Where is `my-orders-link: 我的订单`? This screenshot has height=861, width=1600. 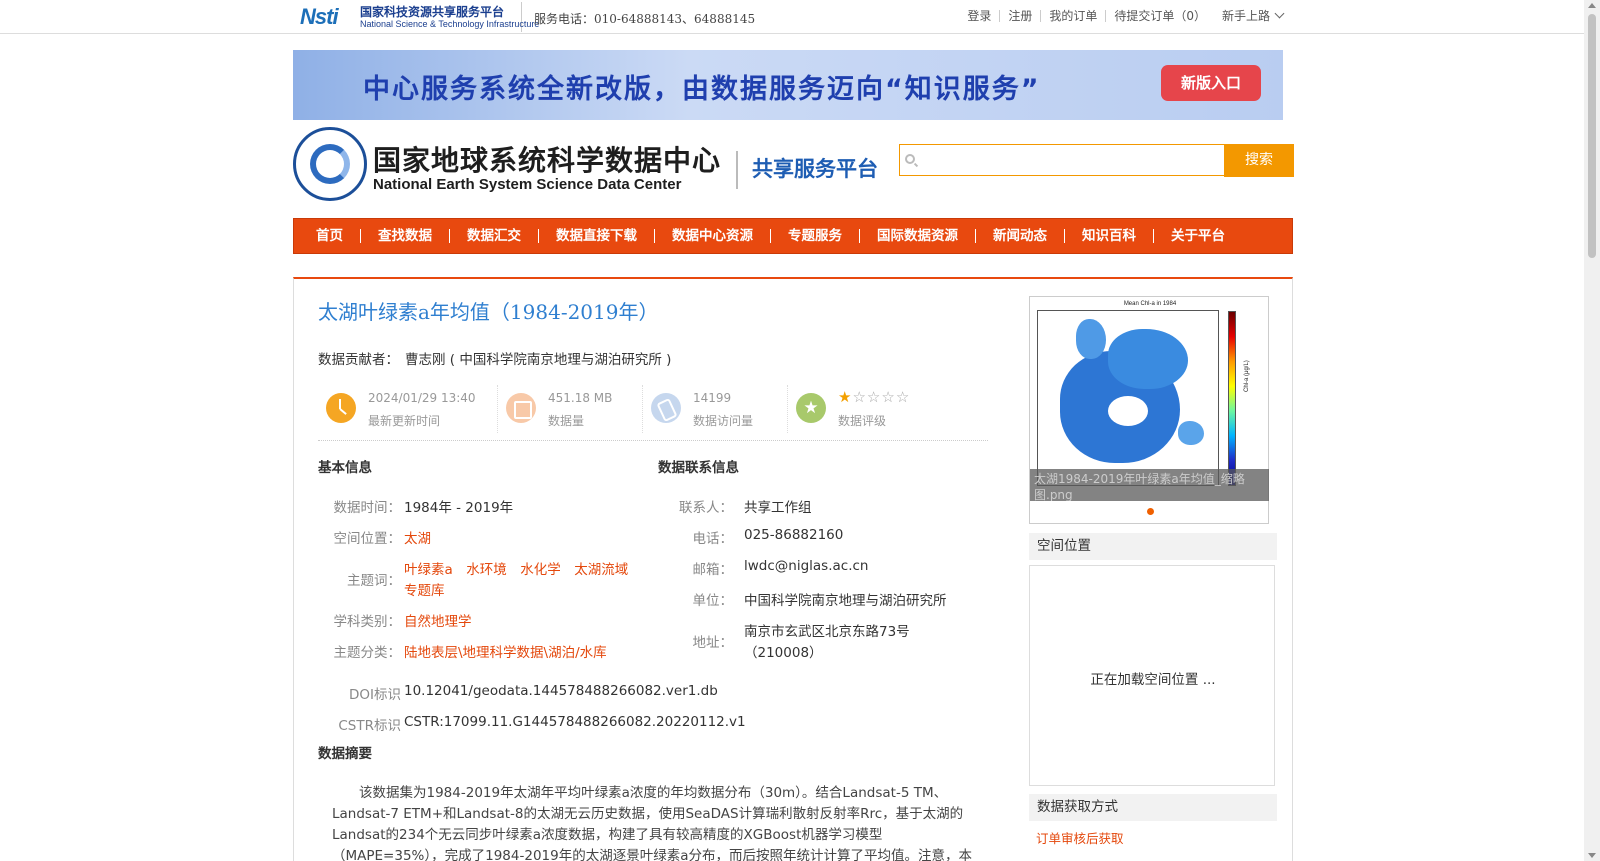
my-orders-link: 我的订单 is located at coordinates (1072, 16).